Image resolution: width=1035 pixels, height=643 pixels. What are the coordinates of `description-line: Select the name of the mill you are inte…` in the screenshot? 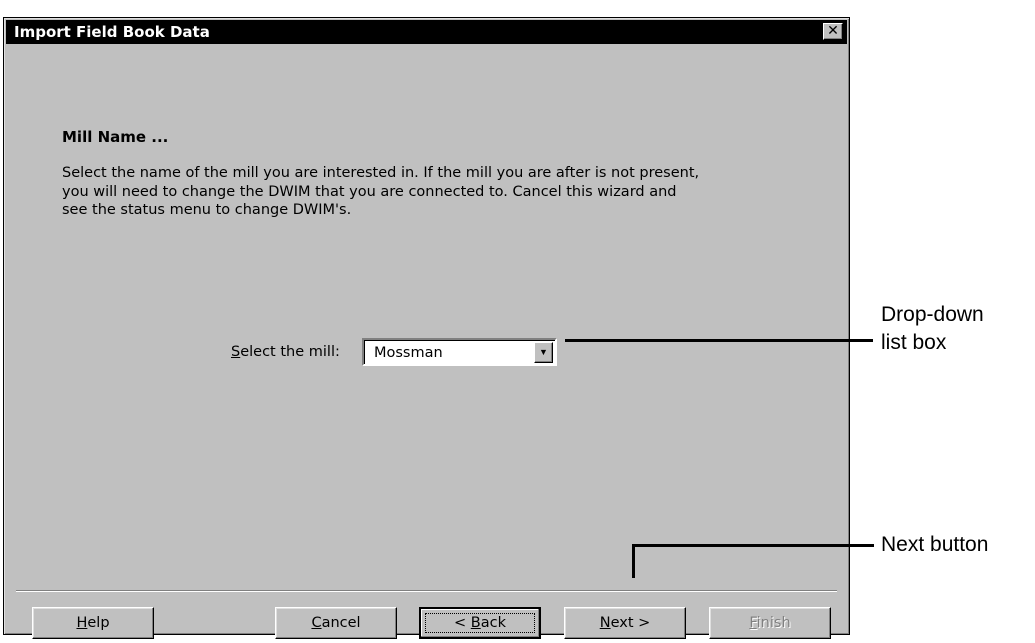 It's located at (381, 173).